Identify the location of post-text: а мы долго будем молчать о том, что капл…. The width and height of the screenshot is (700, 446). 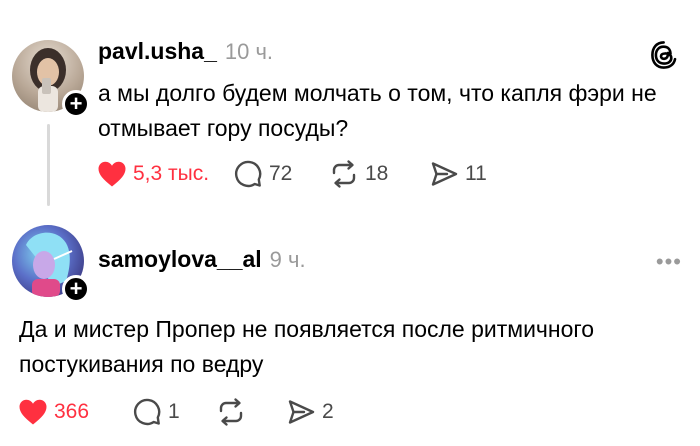
(377, 110).